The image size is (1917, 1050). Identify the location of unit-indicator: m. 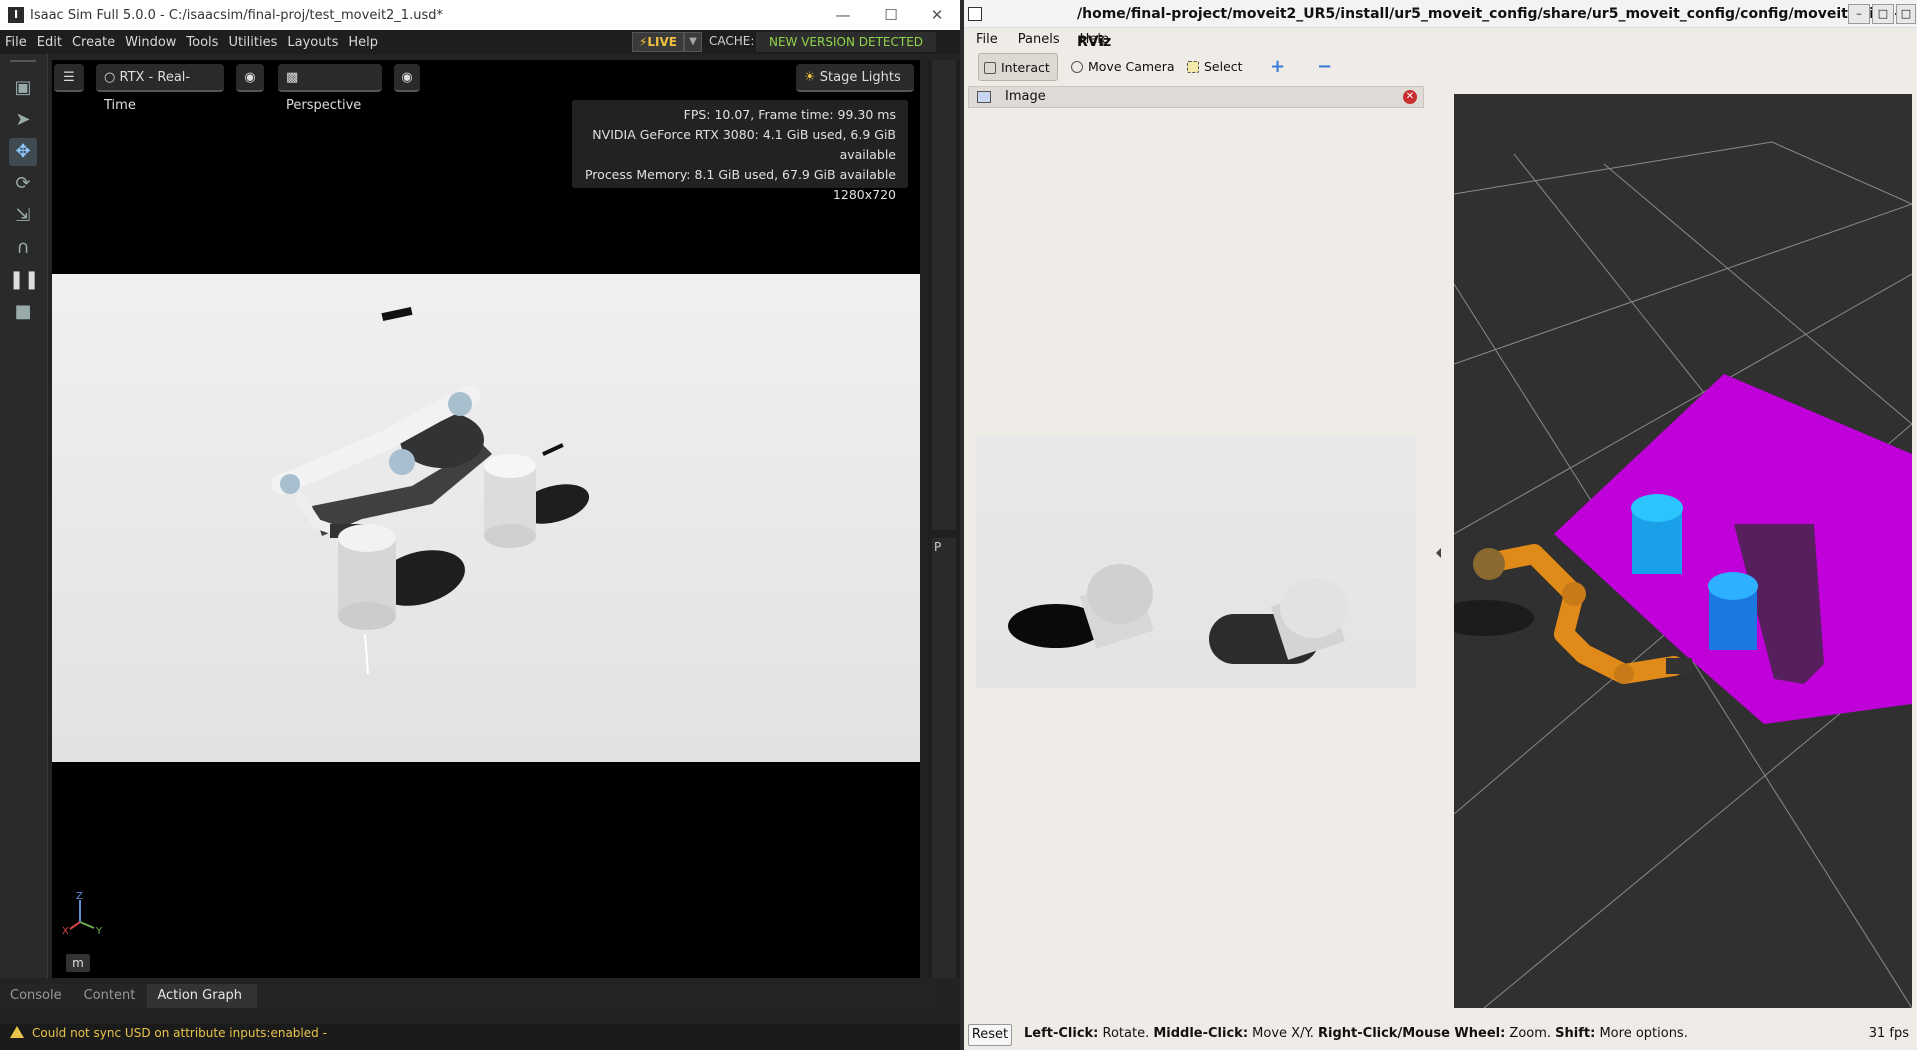
(78, 963).